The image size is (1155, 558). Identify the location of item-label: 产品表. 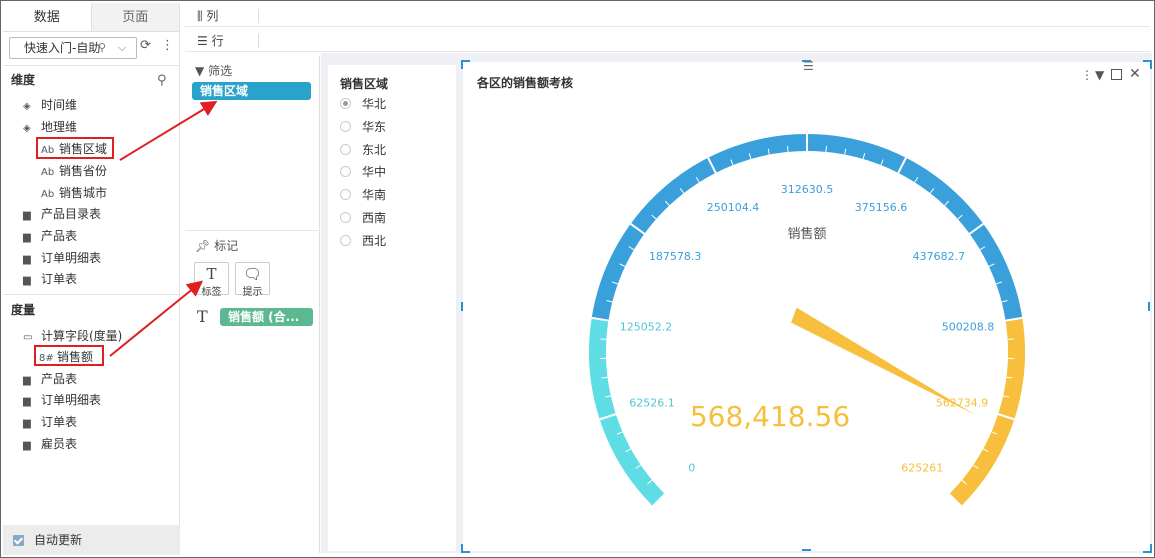
(59, 379).